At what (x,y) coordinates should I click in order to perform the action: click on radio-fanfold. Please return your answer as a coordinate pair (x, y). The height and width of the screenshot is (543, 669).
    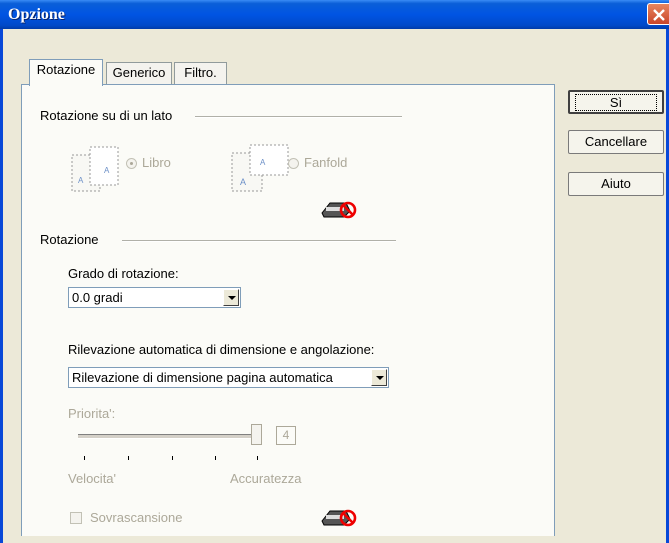
    Looking at the image, I should click on (293, 163).